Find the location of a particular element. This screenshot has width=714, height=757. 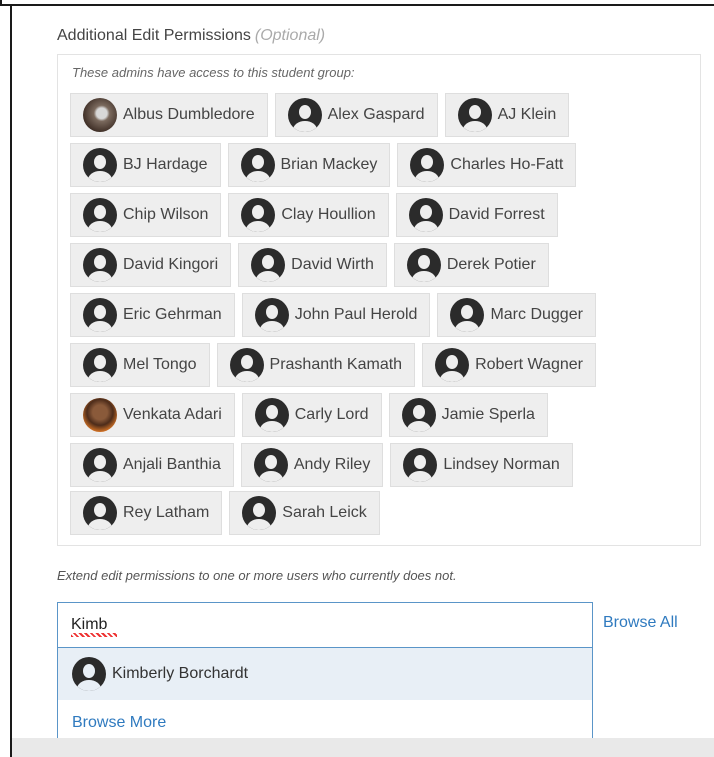

chip-row: Chip Wilson Clay Houllion David Forrest is located at coordinates (314, 215).